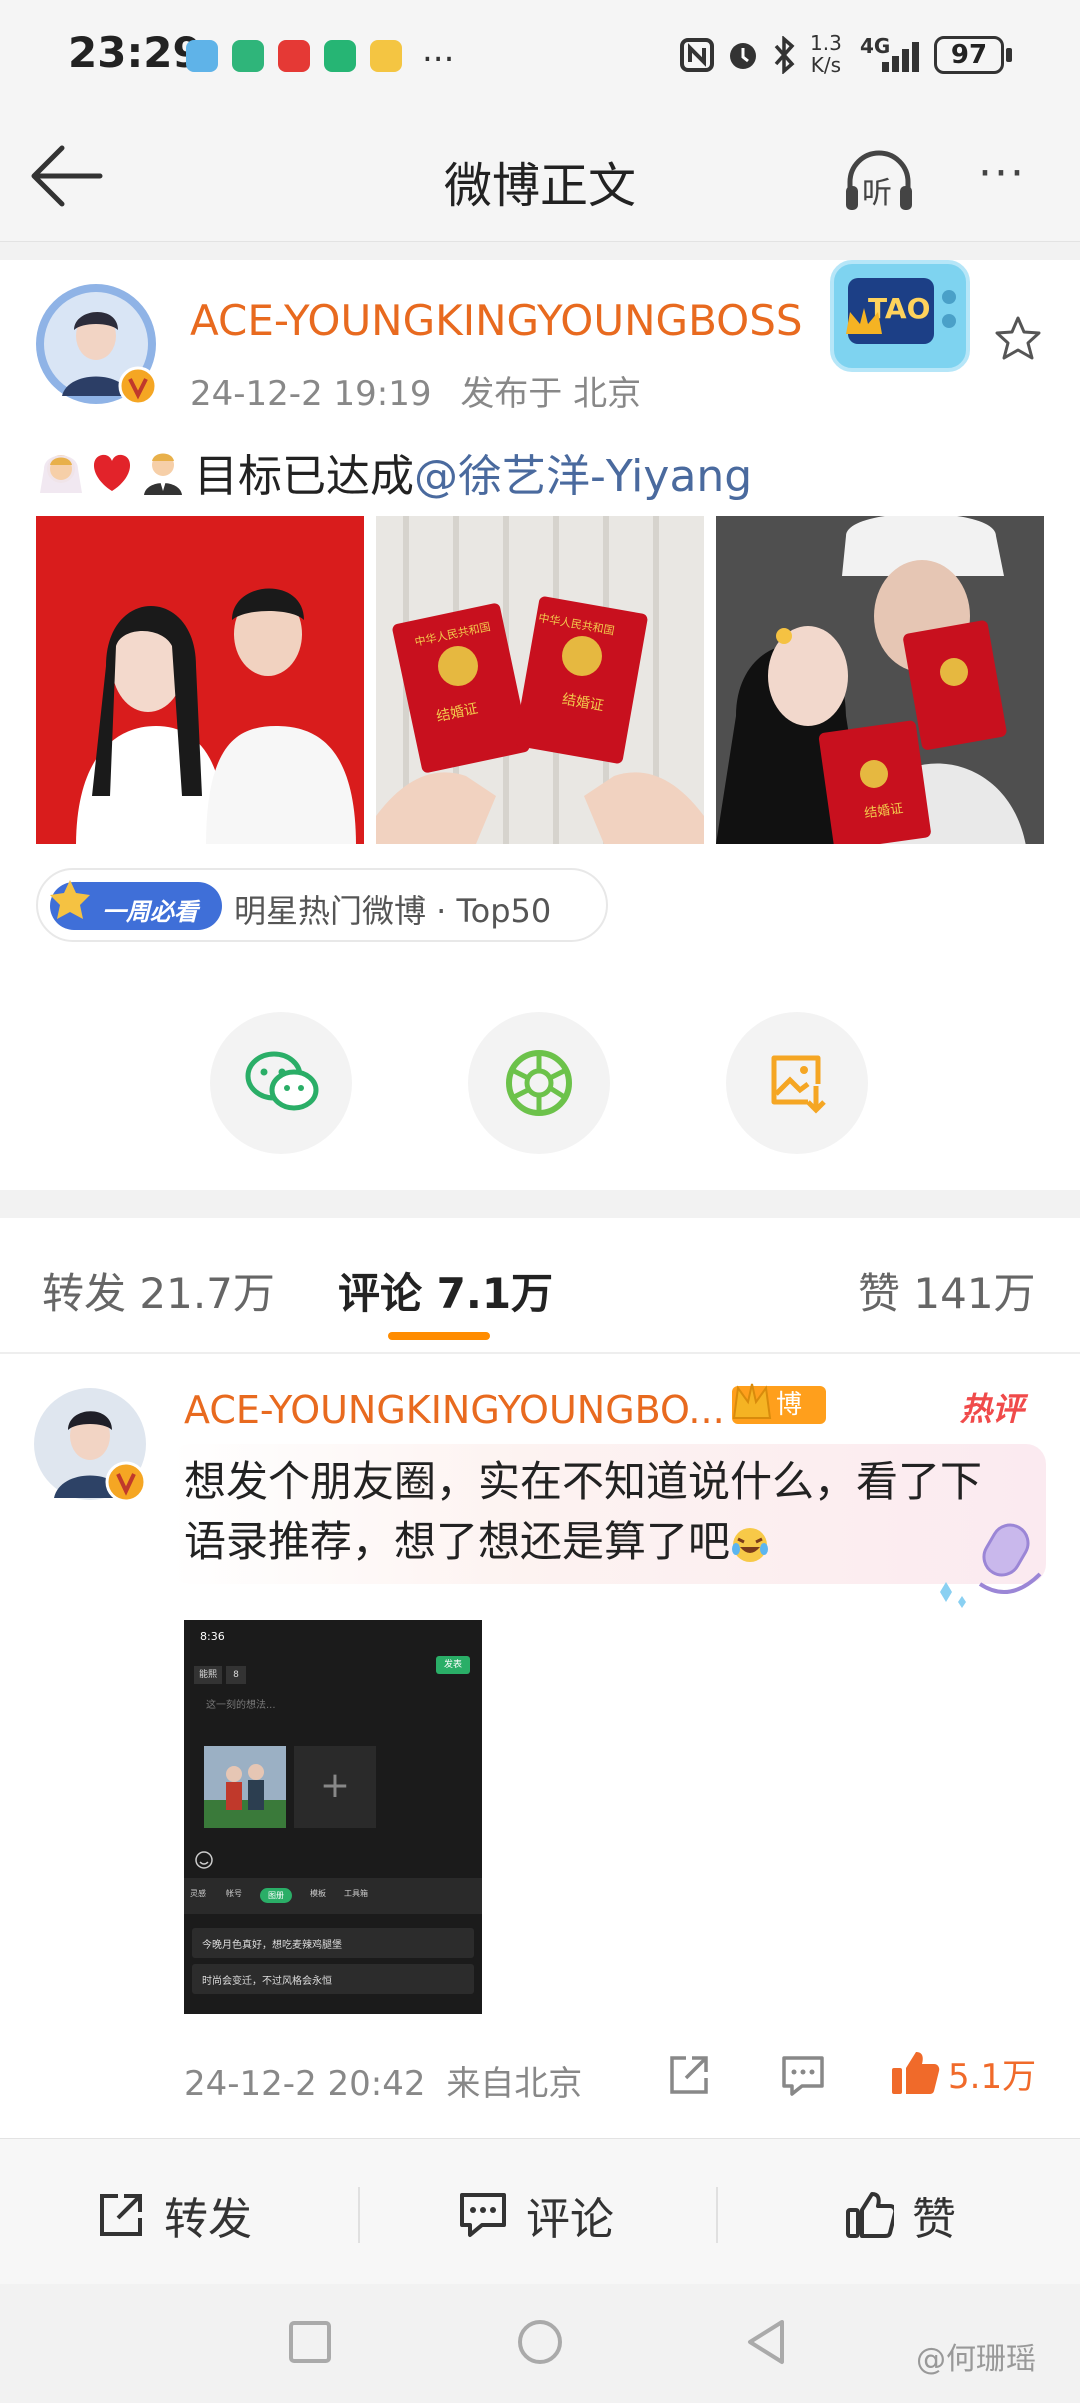 The height and width of the screenshot is (2403, 1080). I want to click on comment-icon, so click(483, 2215).